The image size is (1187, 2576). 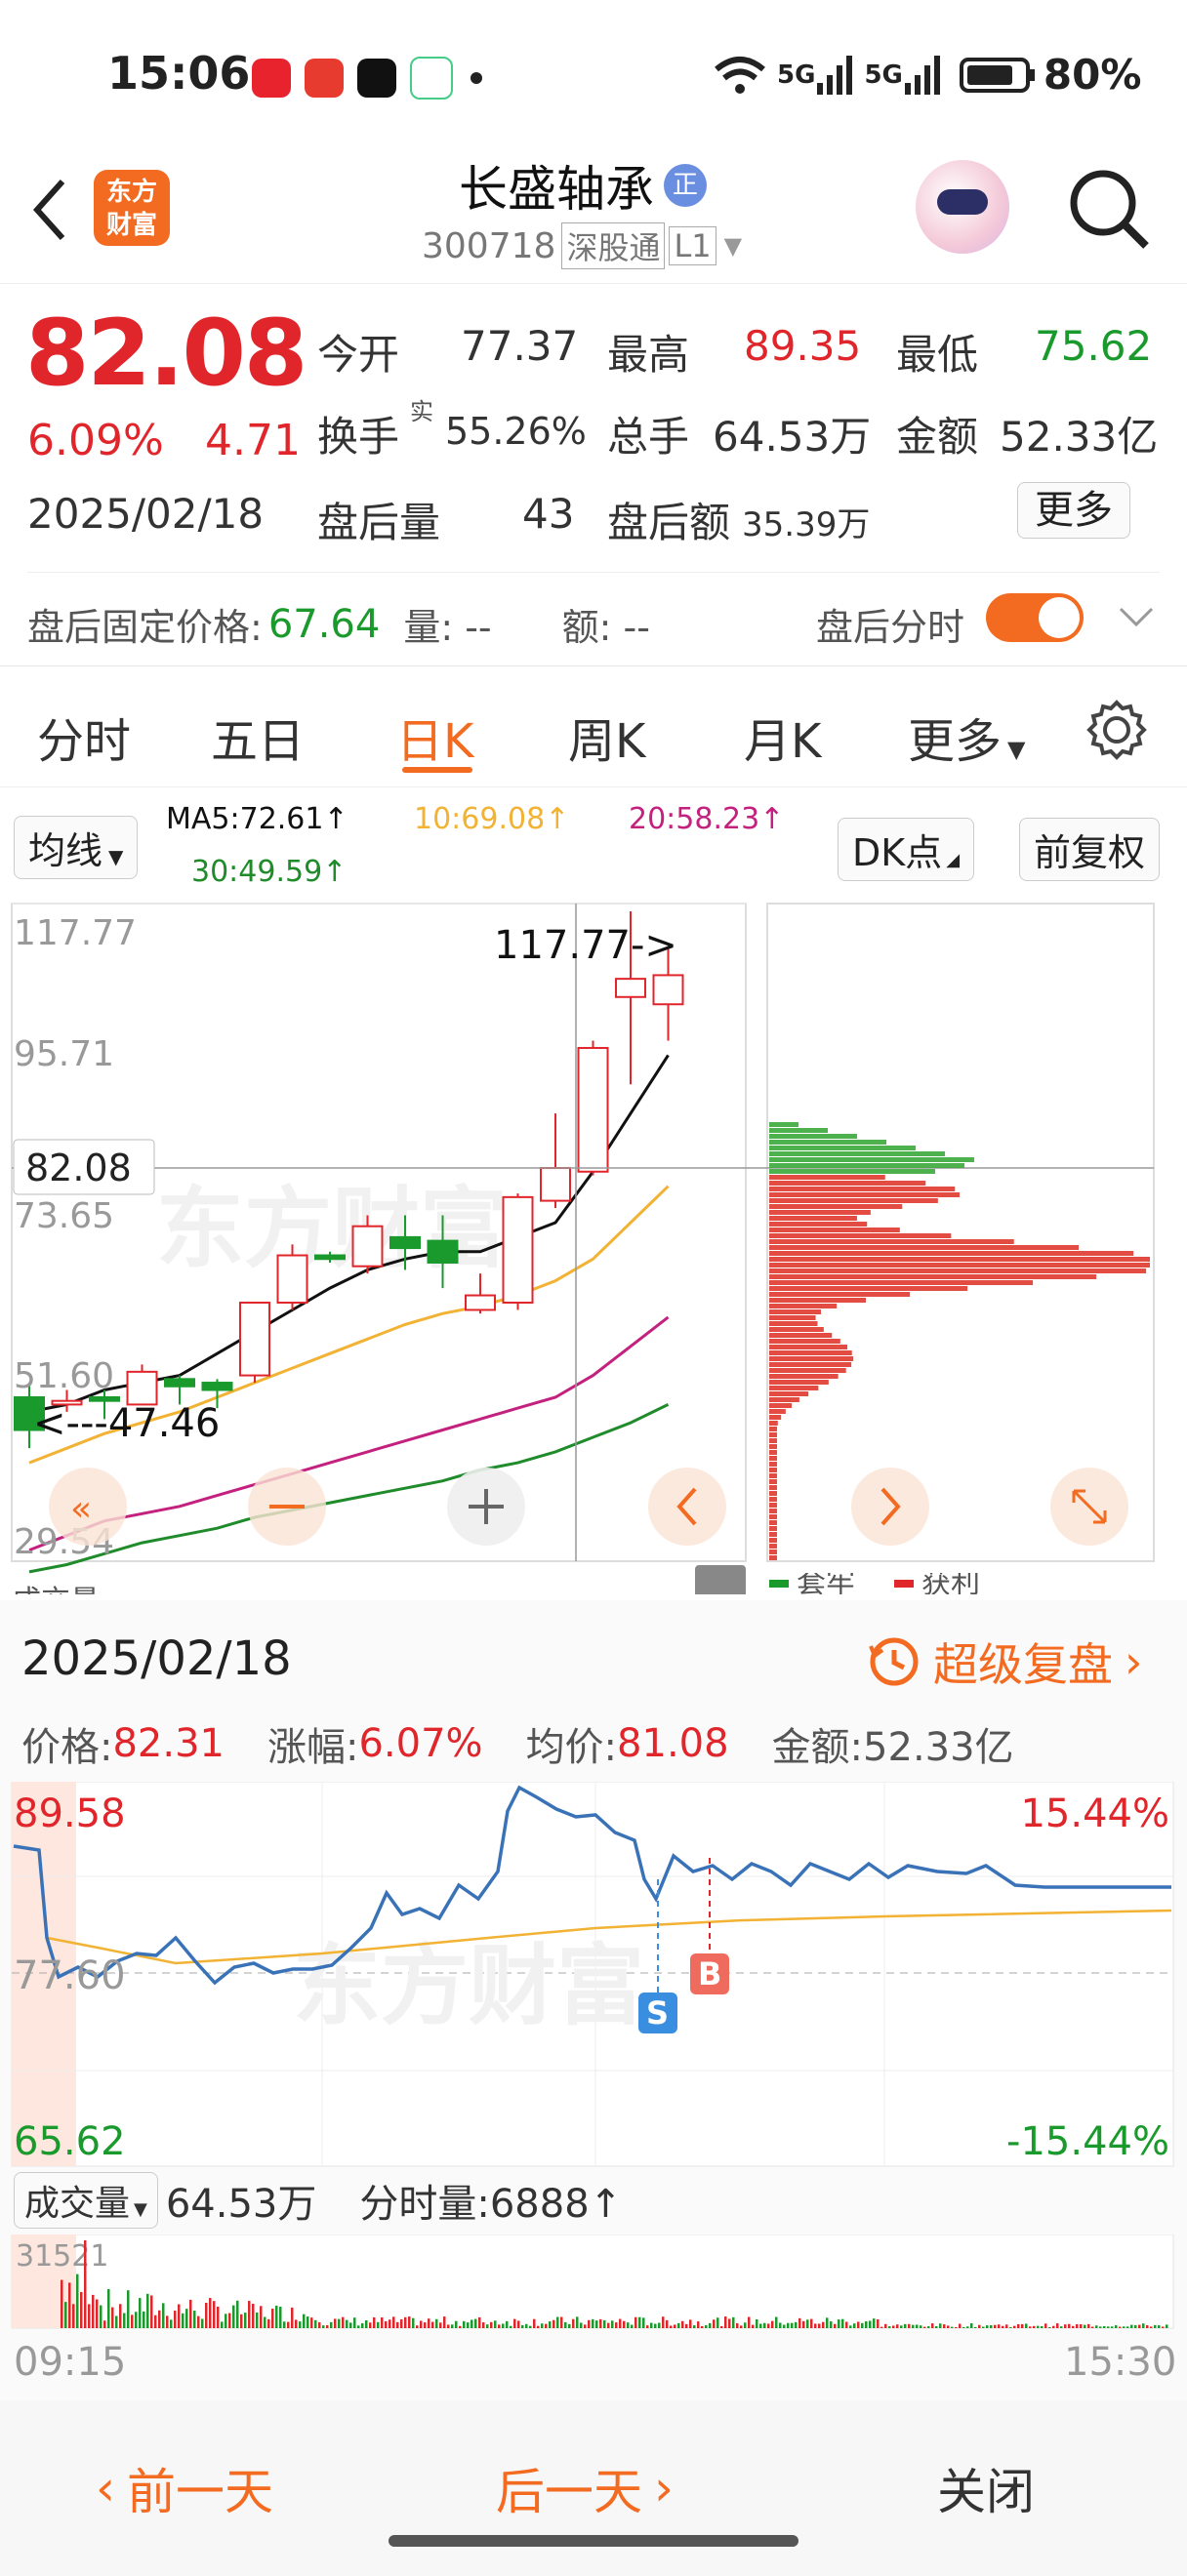 What do you see at coordinates (257, 819) in the screenshot?
I see `ma5-legend: MA5:72.61↑` at bounding box center [257, 819].